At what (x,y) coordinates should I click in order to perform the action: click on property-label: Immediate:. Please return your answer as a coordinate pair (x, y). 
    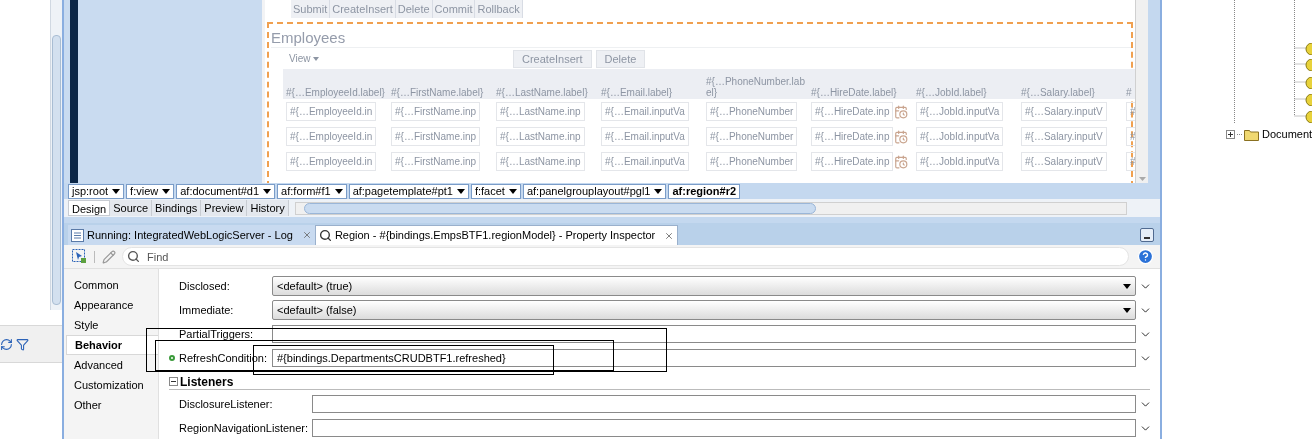
    Looking at the image, I should click on (206, 310).